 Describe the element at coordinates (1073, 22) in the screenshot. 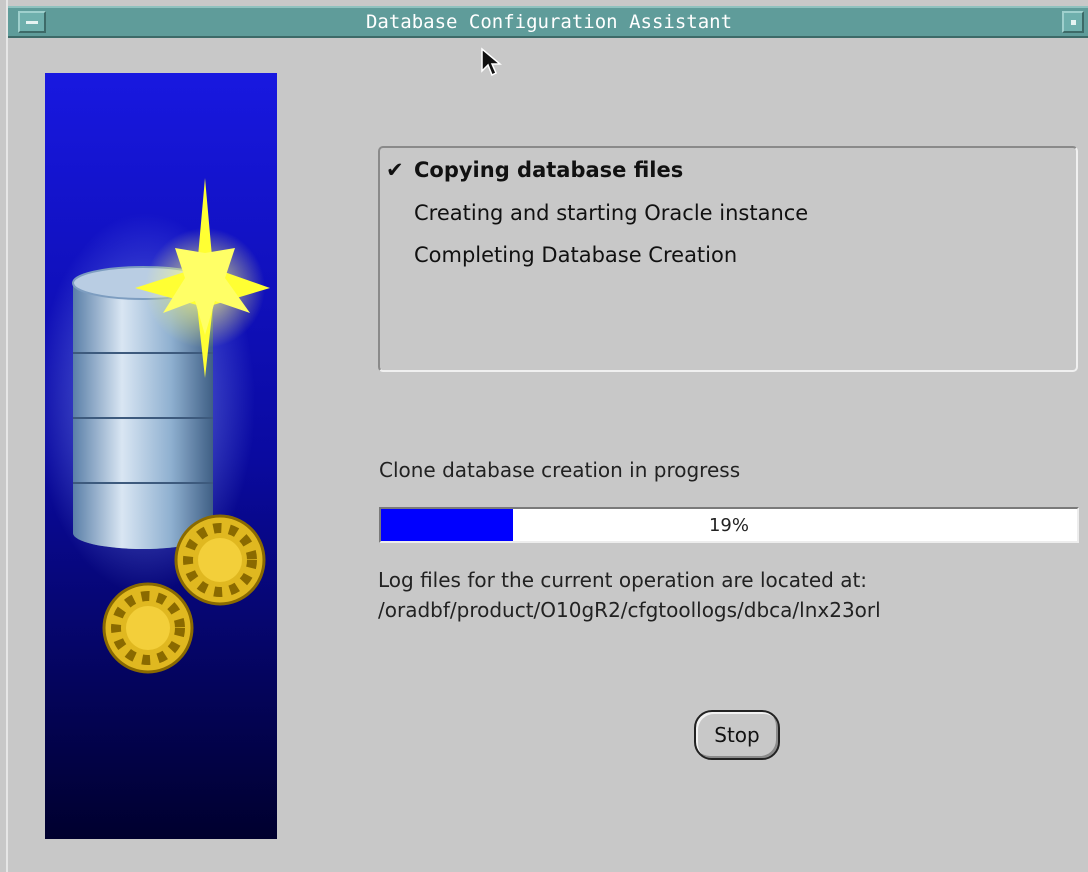

I see `window-maximize-button` at that location.